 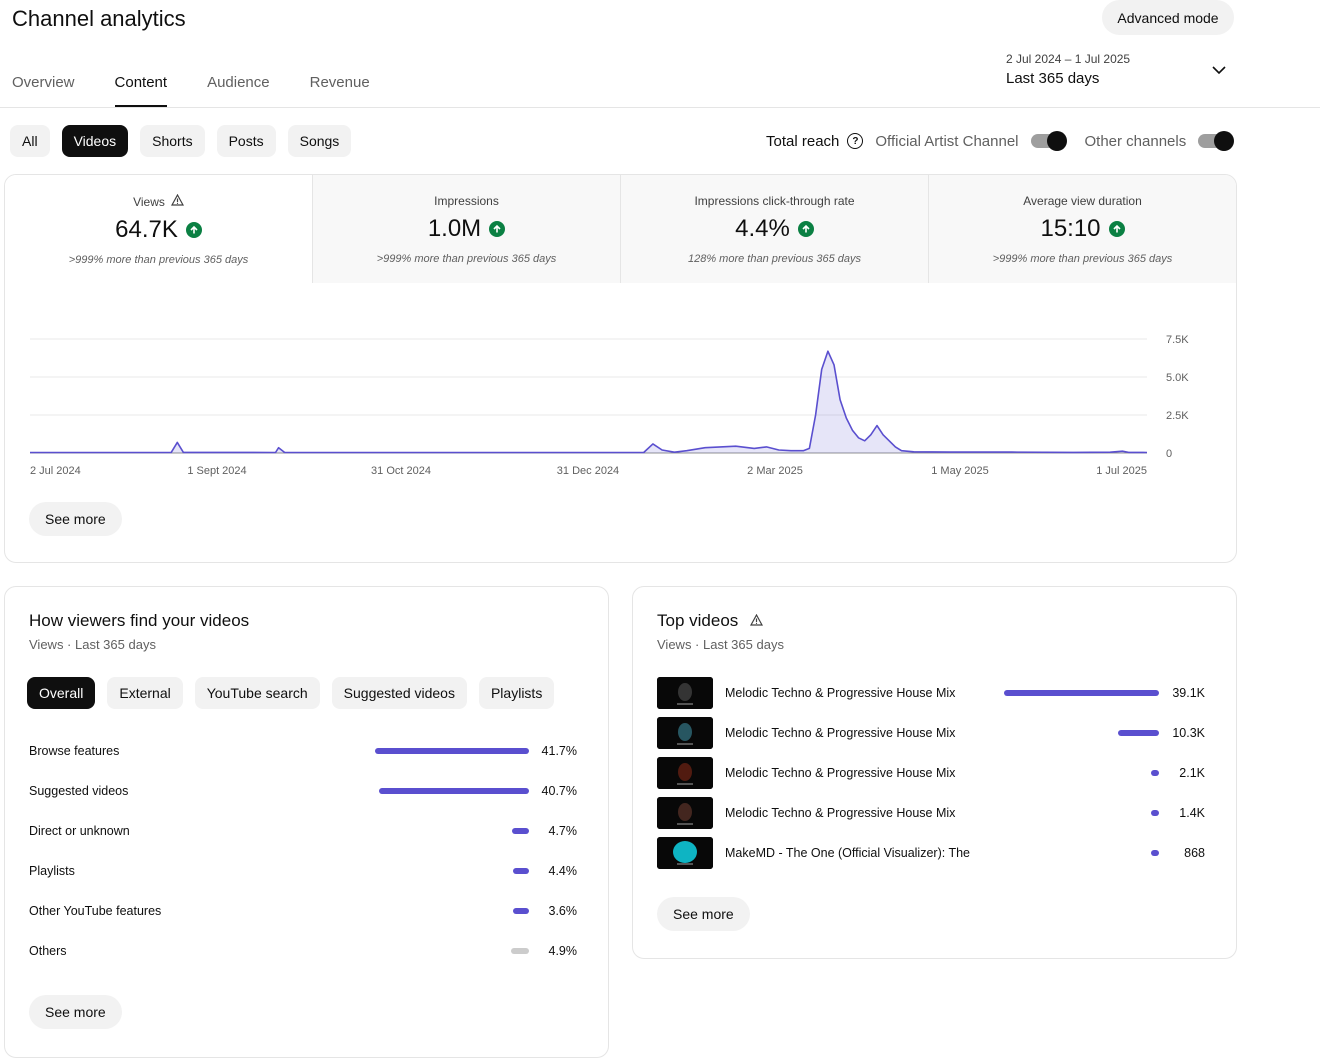 I want to click on tab-revenue: Revenue, so click(x=340, y=86).